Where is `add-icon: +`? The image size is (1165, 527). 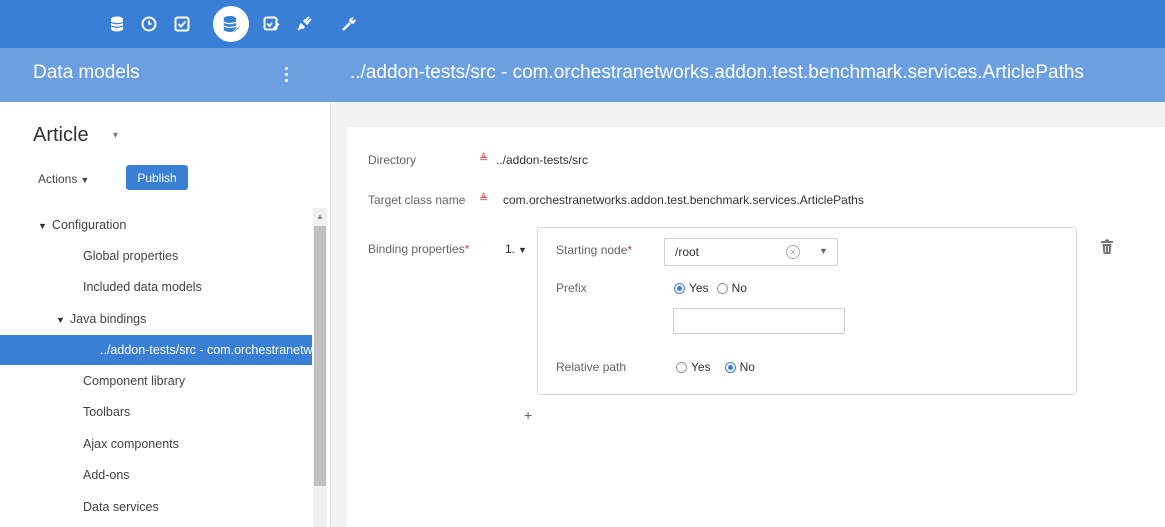
add-icon: + is located at coordinates (528, 415).